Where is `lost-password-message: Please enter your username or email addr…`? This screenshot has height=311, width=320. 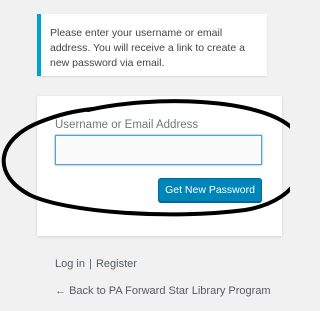 lost-password-message: Please enter your username or email addr… is located at coordinates (152, 45).